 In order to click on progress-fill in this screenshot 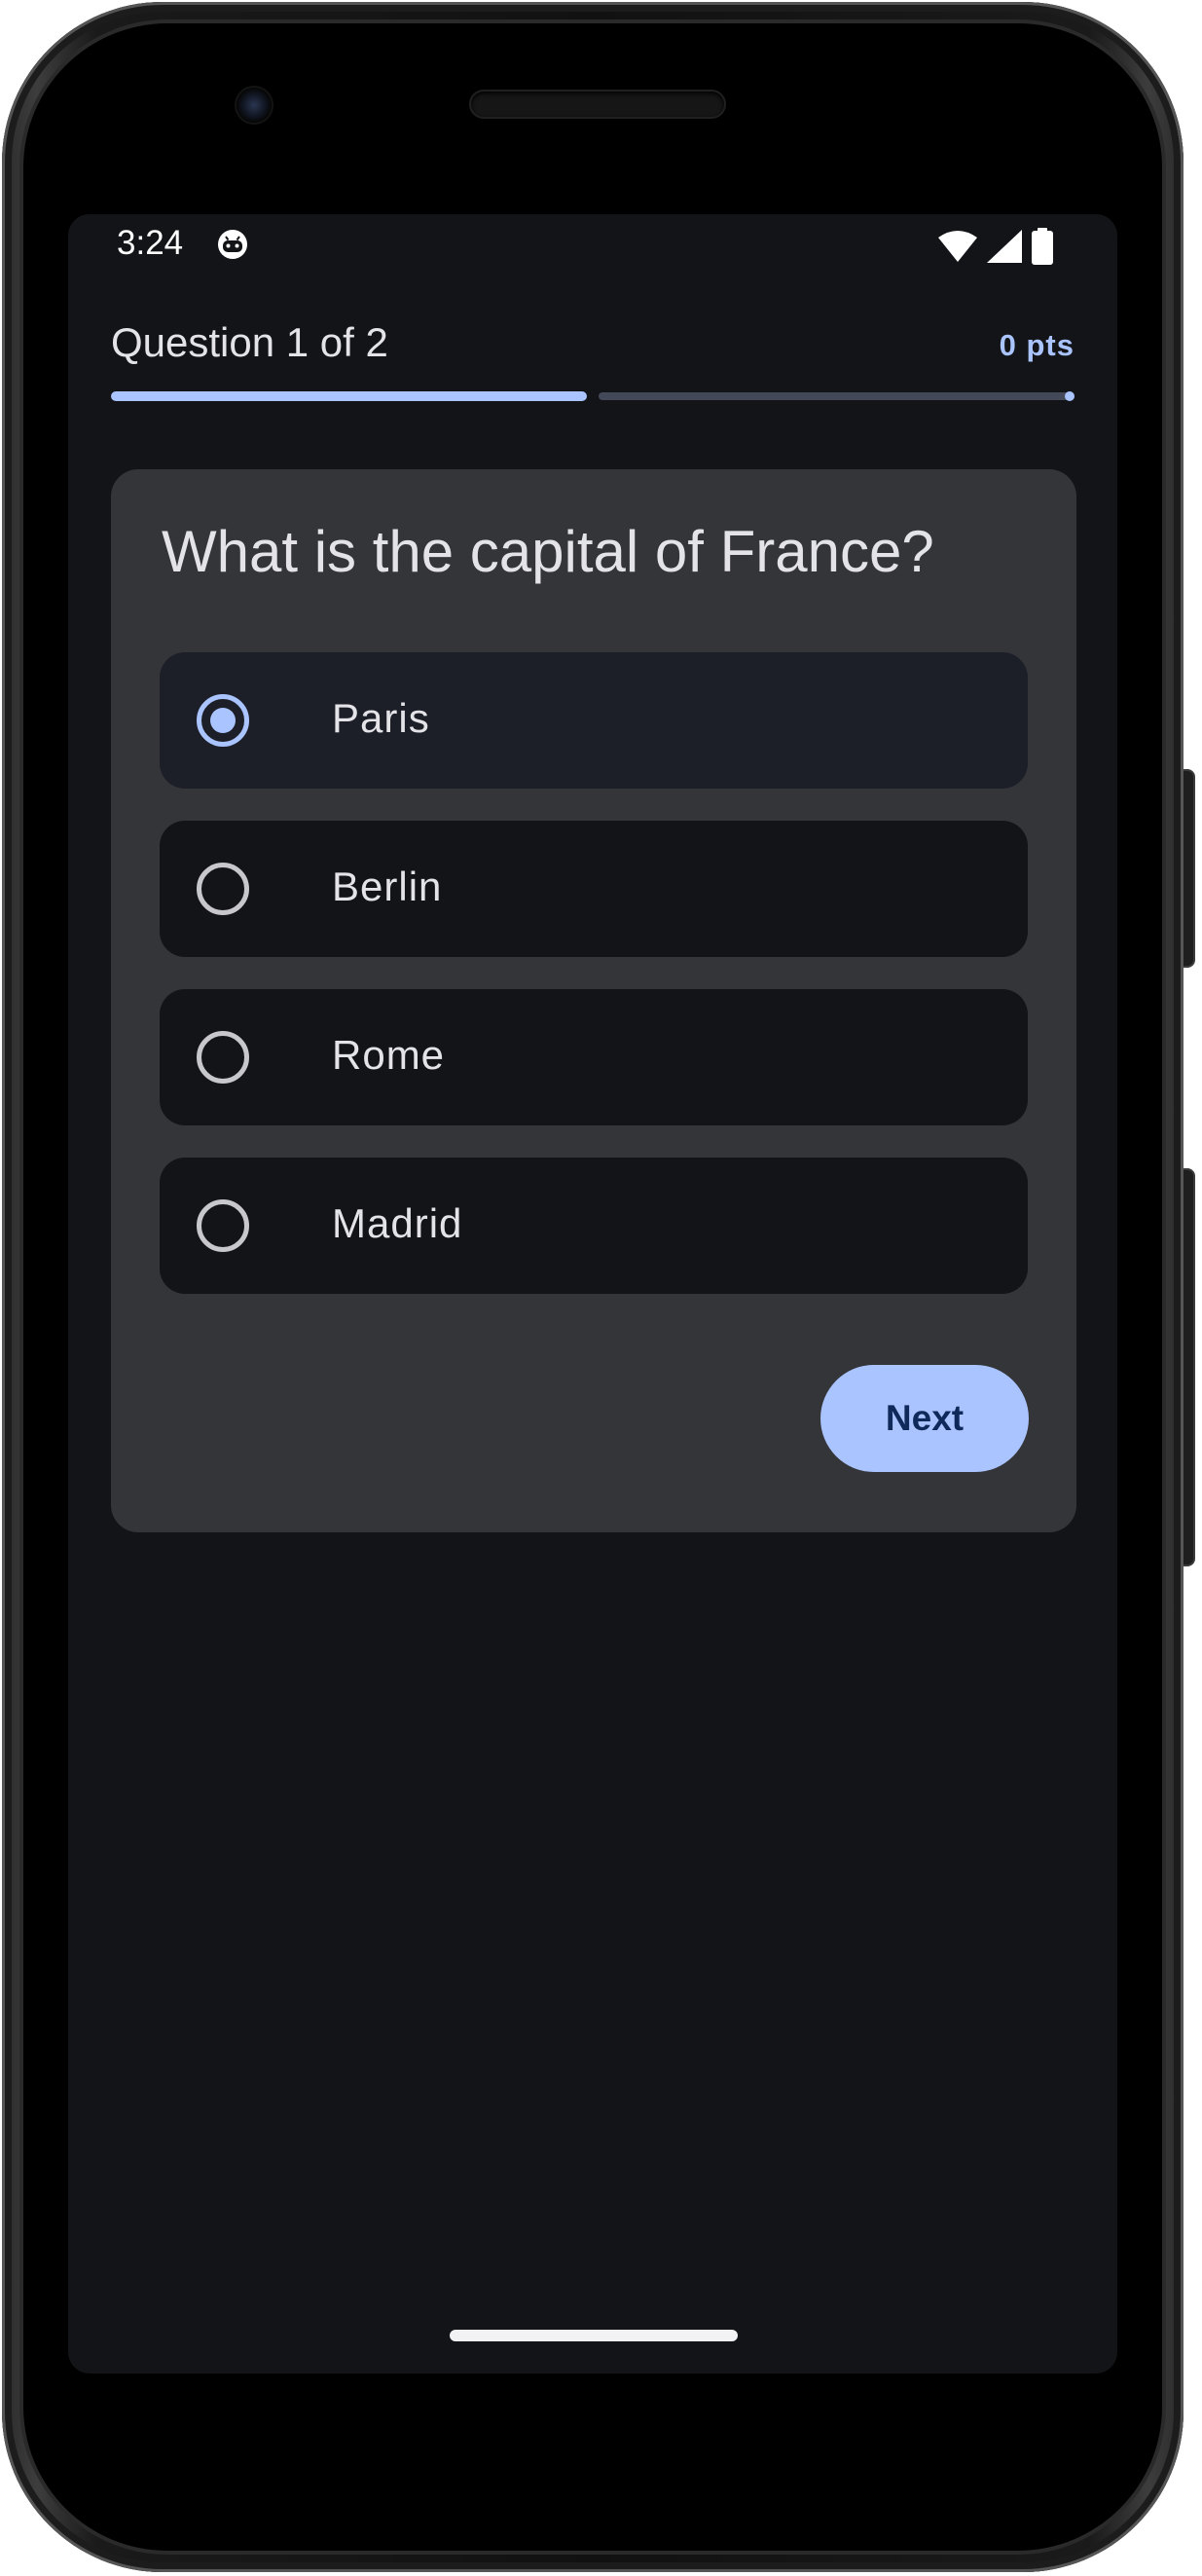, I will do `click(349, 396)`.